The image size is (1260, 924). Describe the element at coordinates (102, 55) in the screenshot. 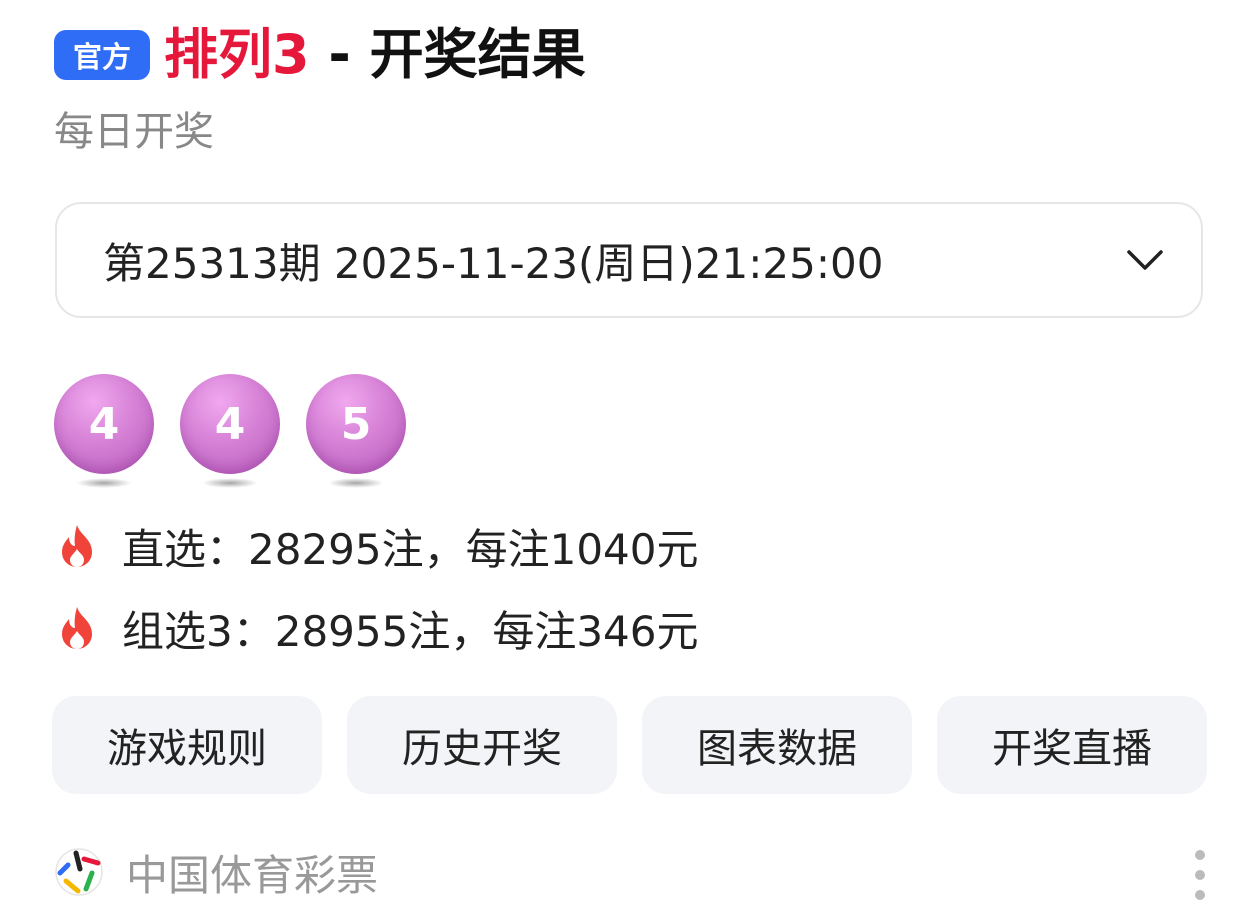

I see `official-badge: 官方` at that location.